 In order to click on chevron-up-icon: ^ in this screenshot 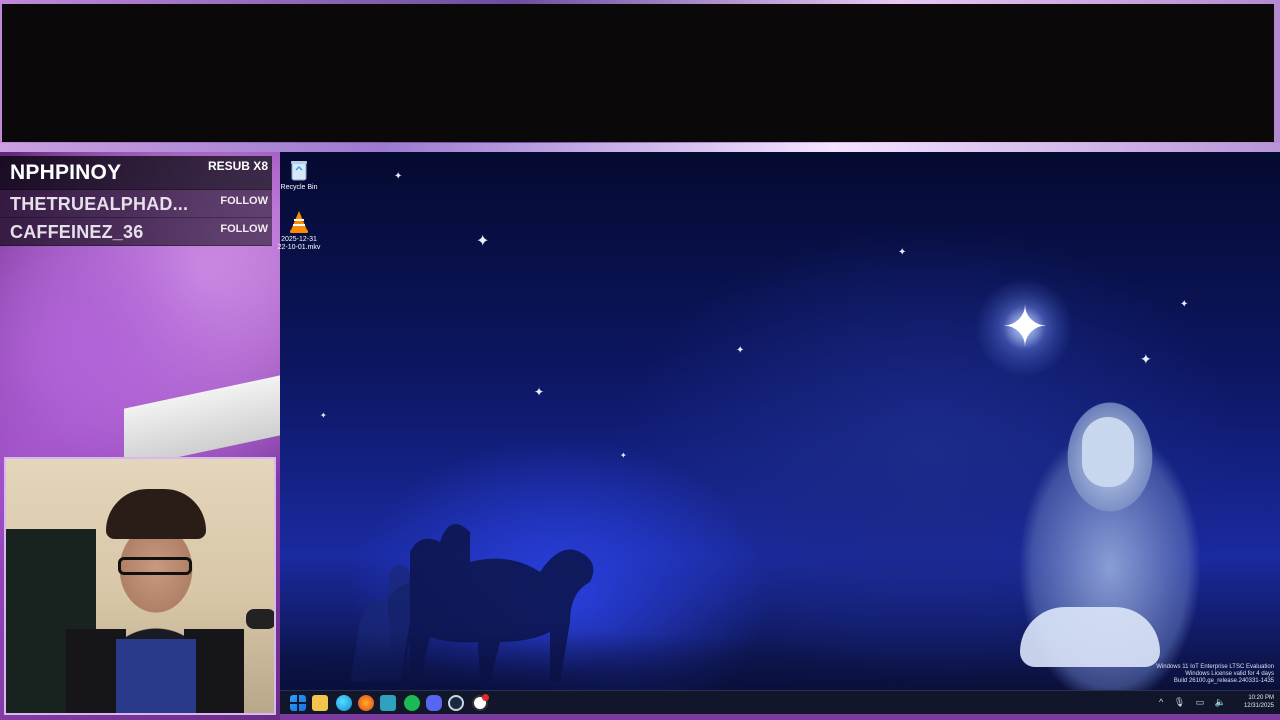, I will do `click(1161, 702)`.